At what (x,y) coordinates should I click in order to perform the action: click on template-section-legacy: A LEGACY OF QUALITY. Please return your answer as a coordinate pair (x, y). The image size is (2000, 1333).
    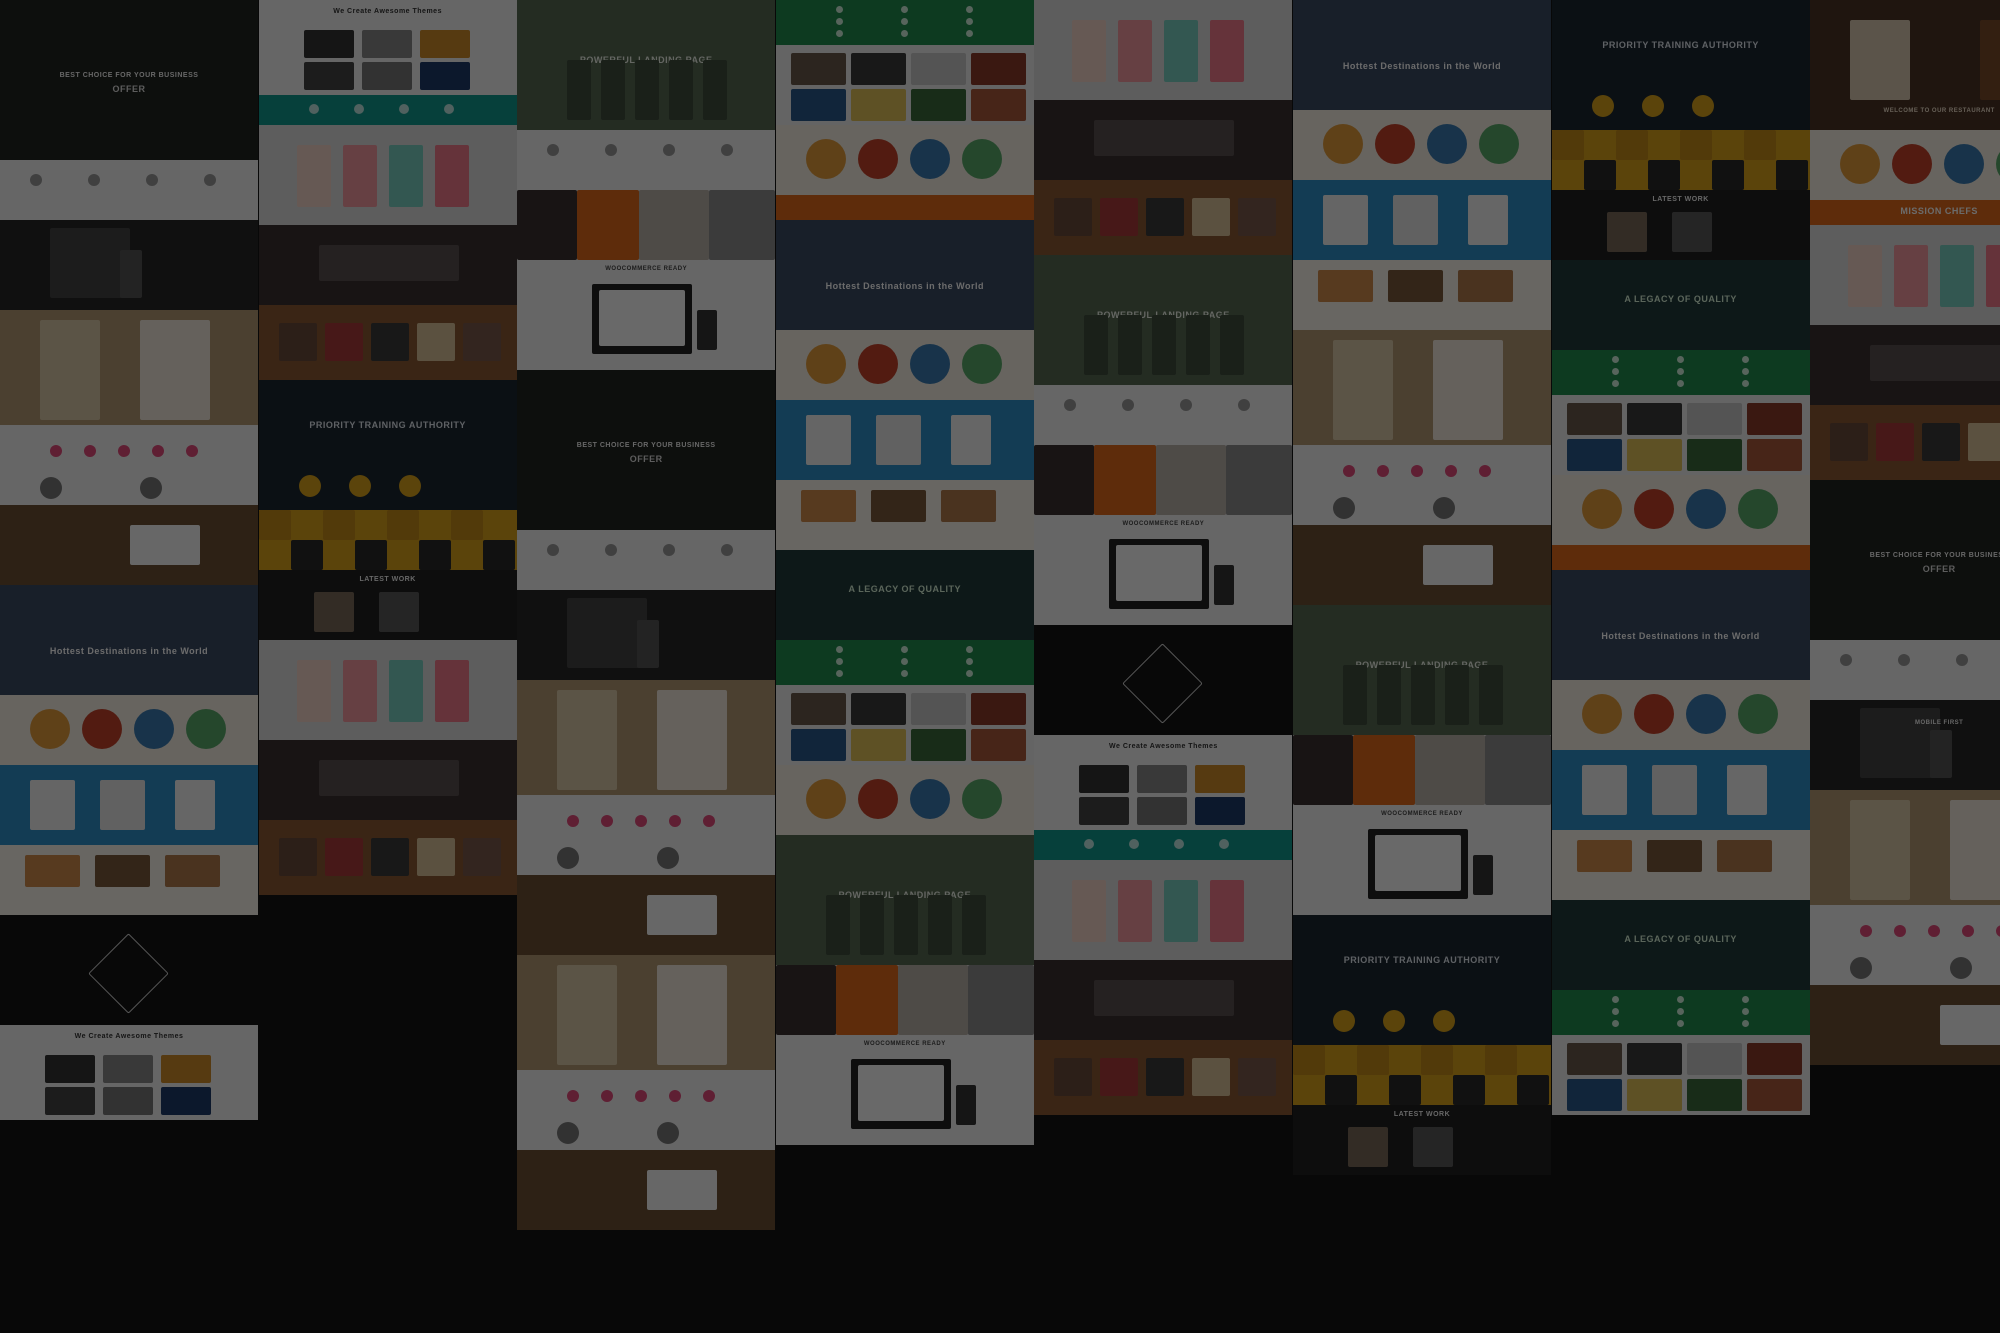
    Looking at the image, I should click on (1680, 305).